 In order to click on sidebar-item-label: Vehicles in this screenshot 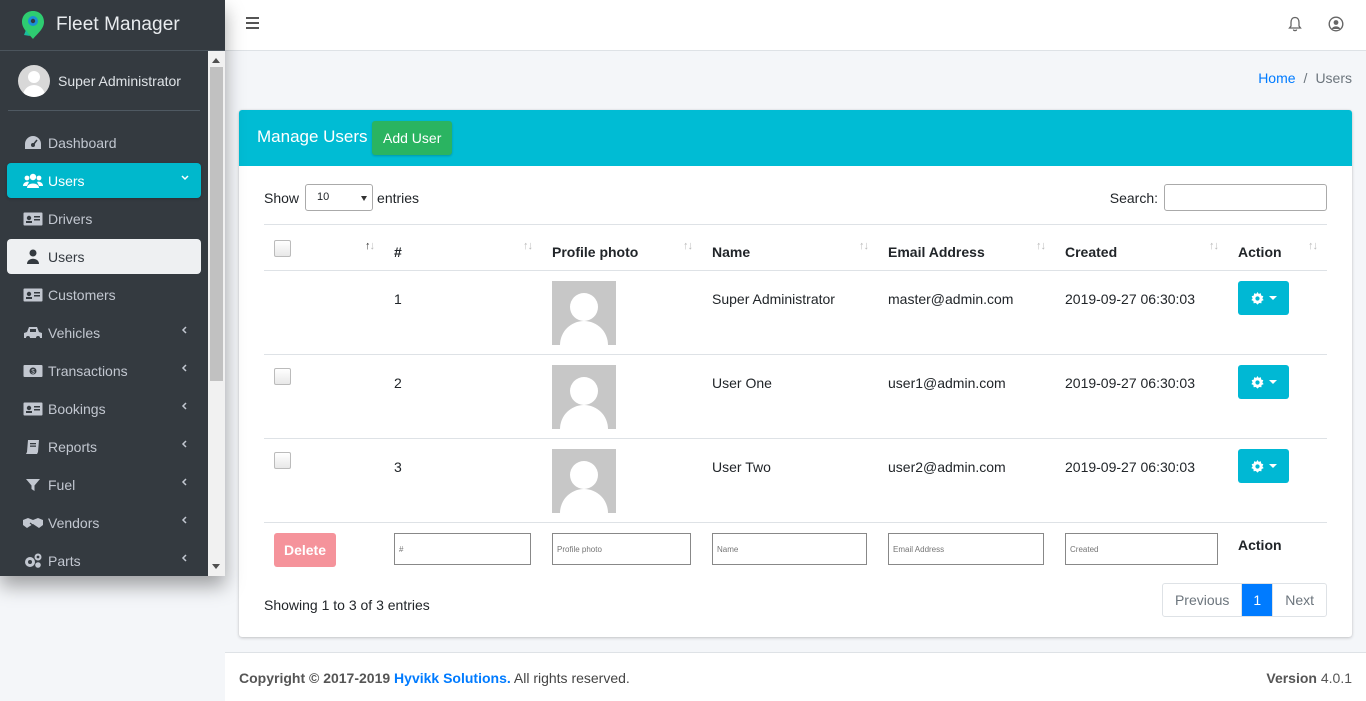, I will do `click(74, 332)`.